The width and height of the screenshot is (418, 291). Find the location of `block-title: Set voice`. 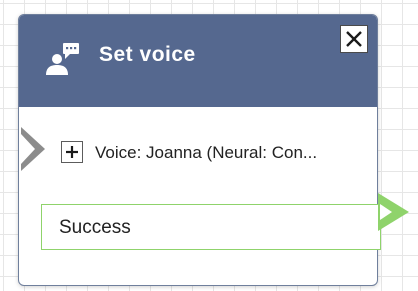

block-title: Set voice is located at coordinates (147, 54).